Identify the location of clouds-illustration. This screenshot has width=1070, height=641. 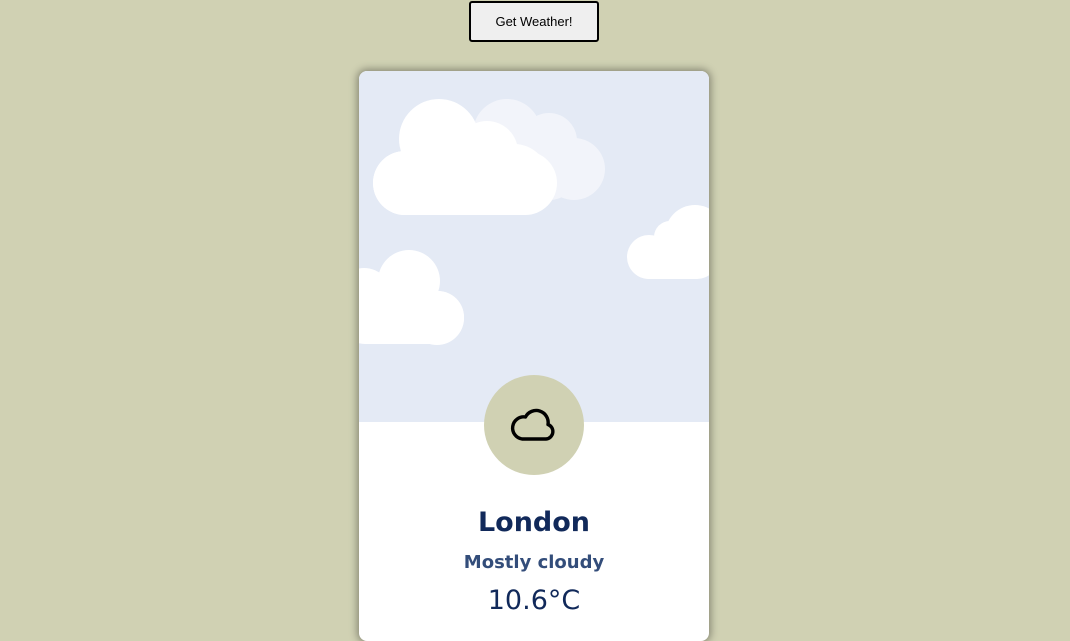
(534, 222).